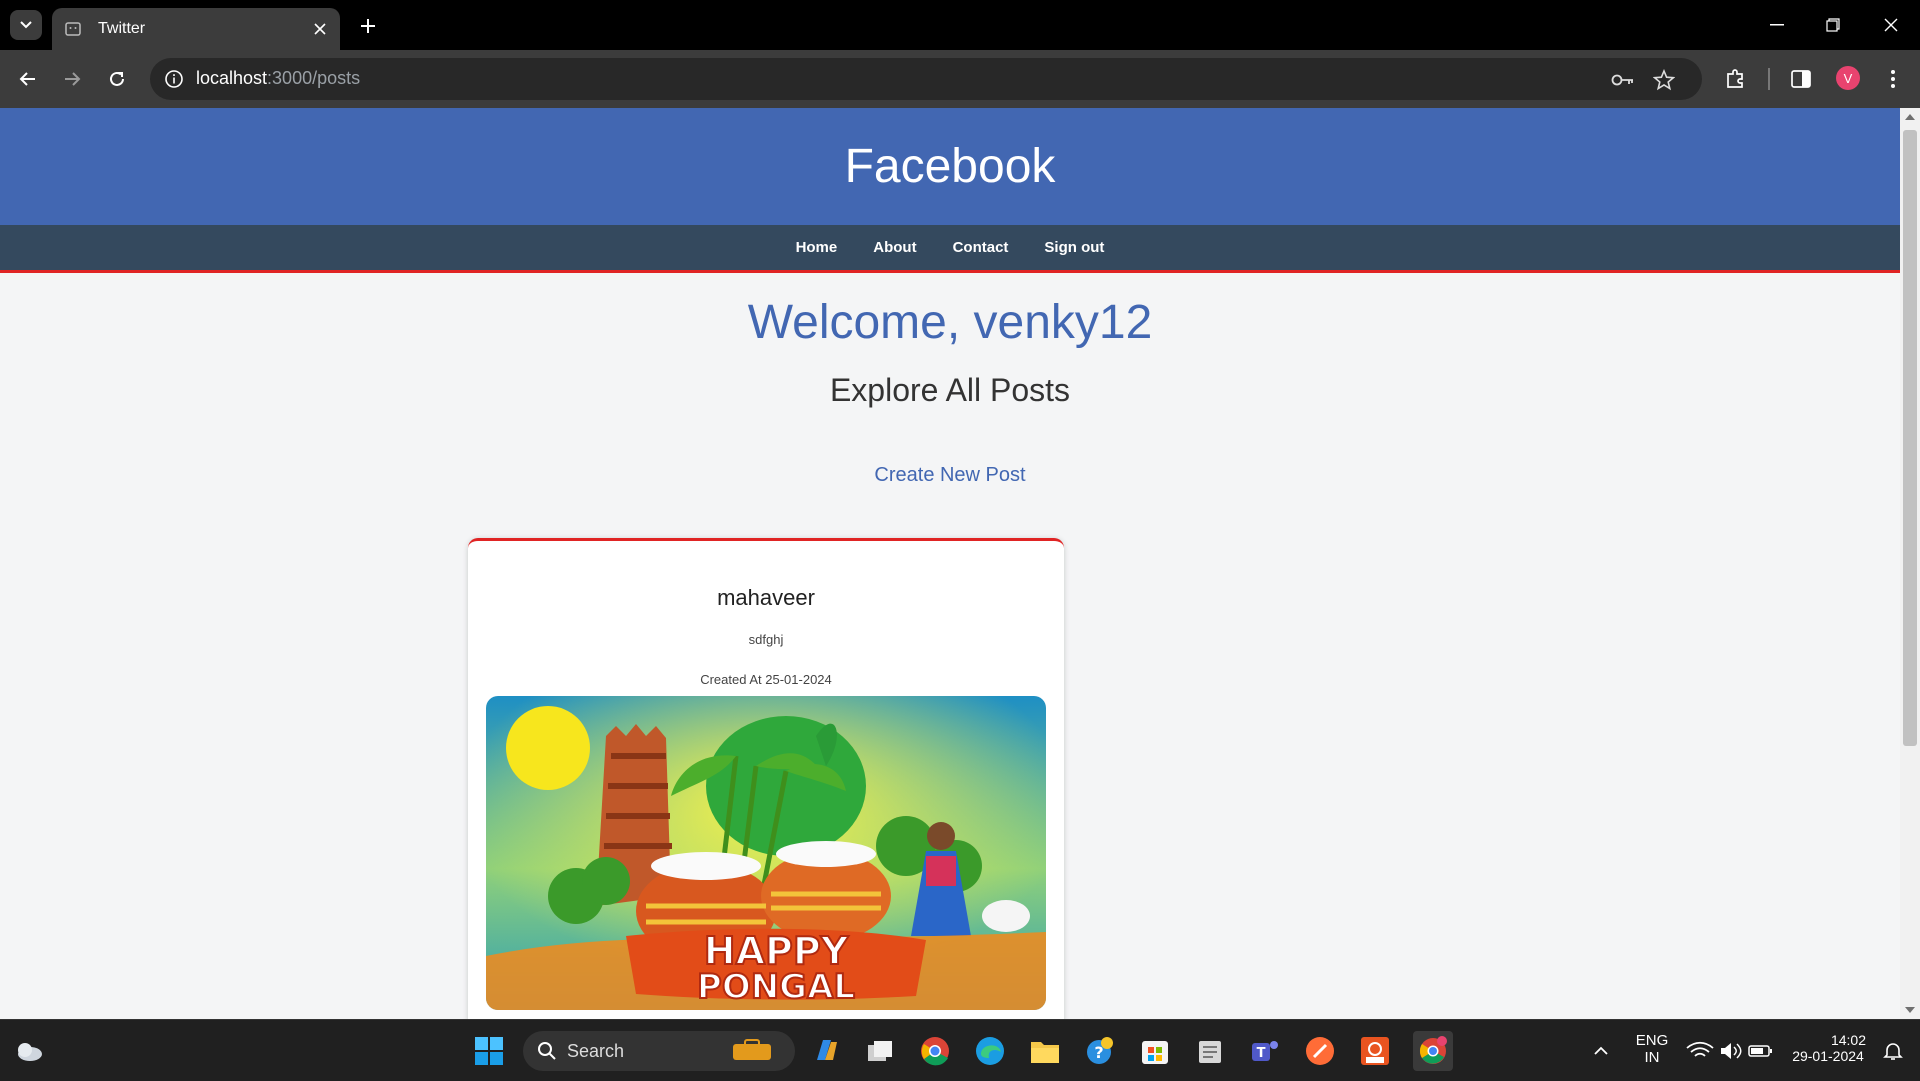  Describe the element at coordinates (489, 1051) in the screenshot. I see `start-windows-icon` at that location.